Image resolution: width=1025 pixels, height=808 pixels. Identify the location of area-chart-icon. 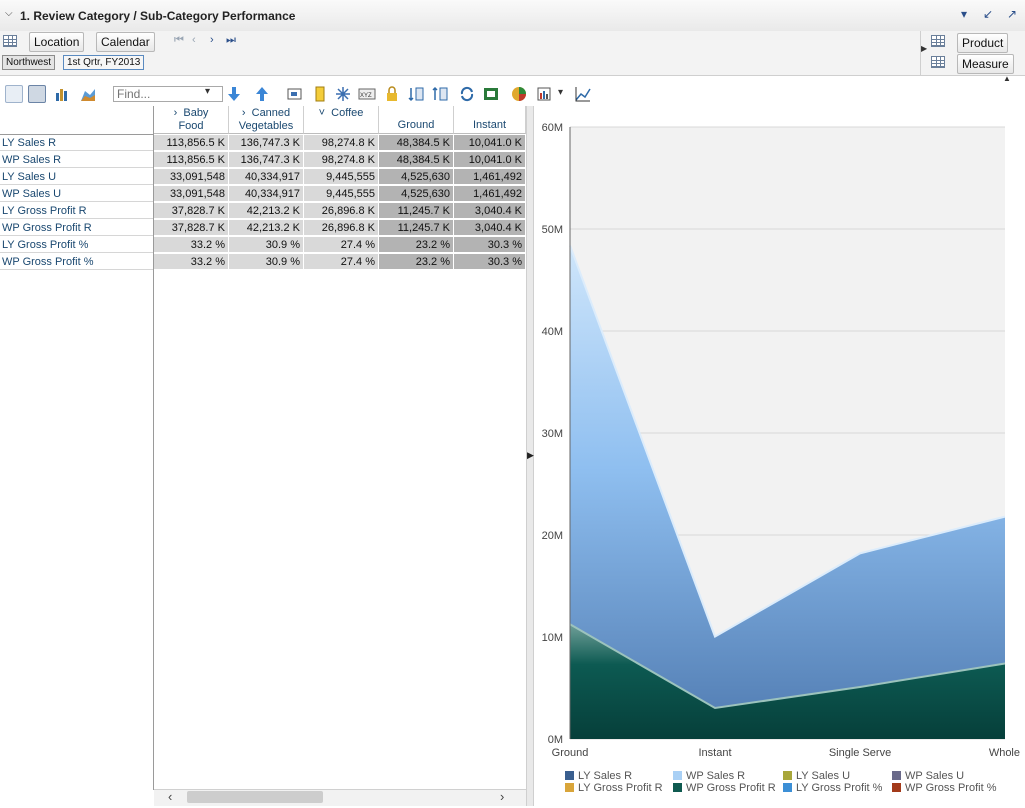
(88, 94).